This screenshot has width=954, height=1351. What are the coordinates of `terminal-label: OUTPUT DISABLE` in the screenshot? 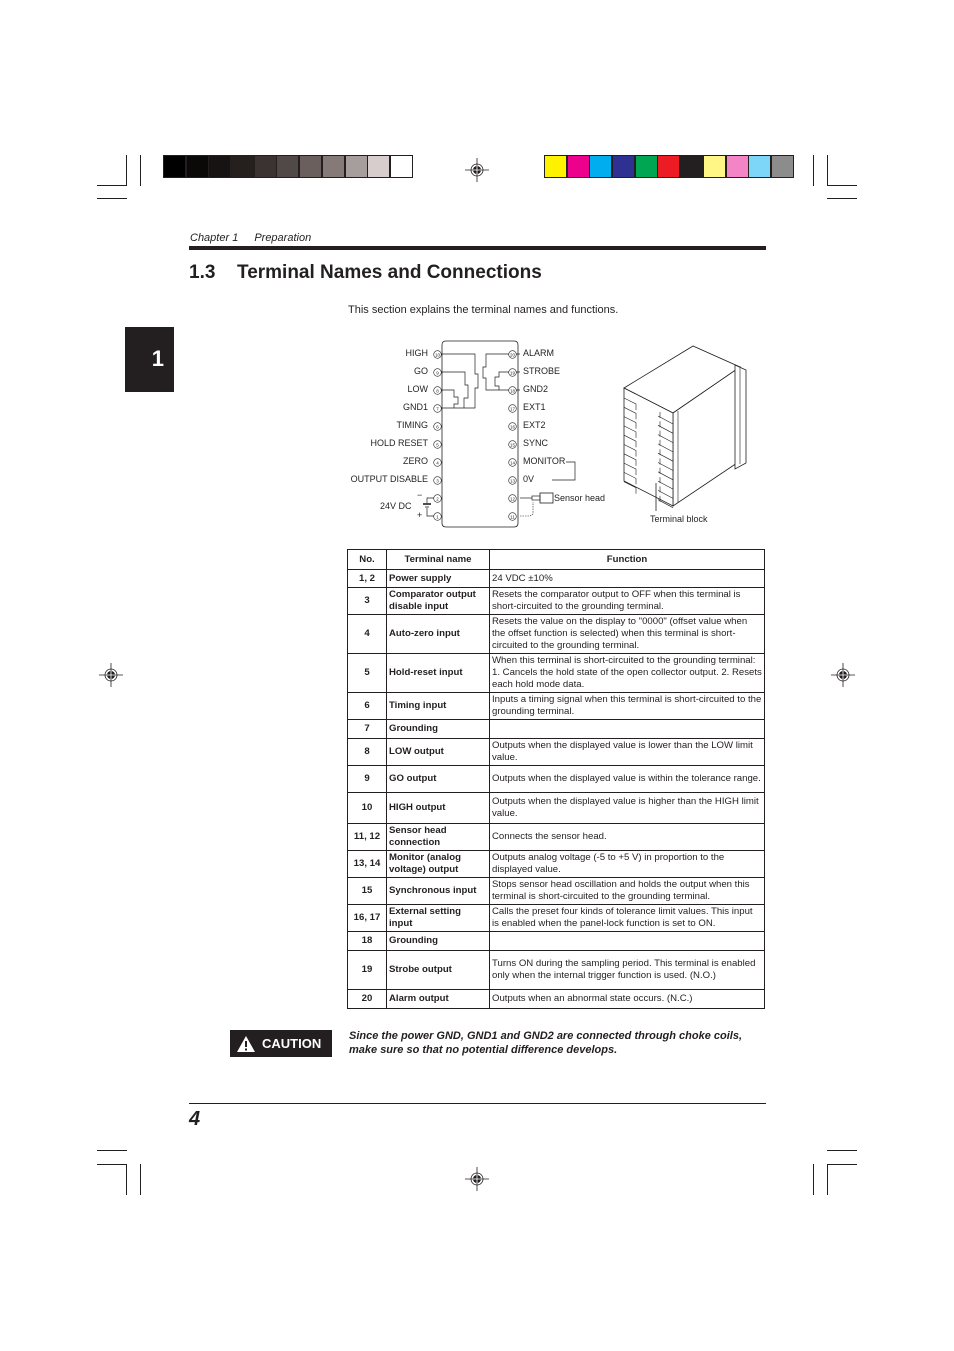 It's located at (389, 479).